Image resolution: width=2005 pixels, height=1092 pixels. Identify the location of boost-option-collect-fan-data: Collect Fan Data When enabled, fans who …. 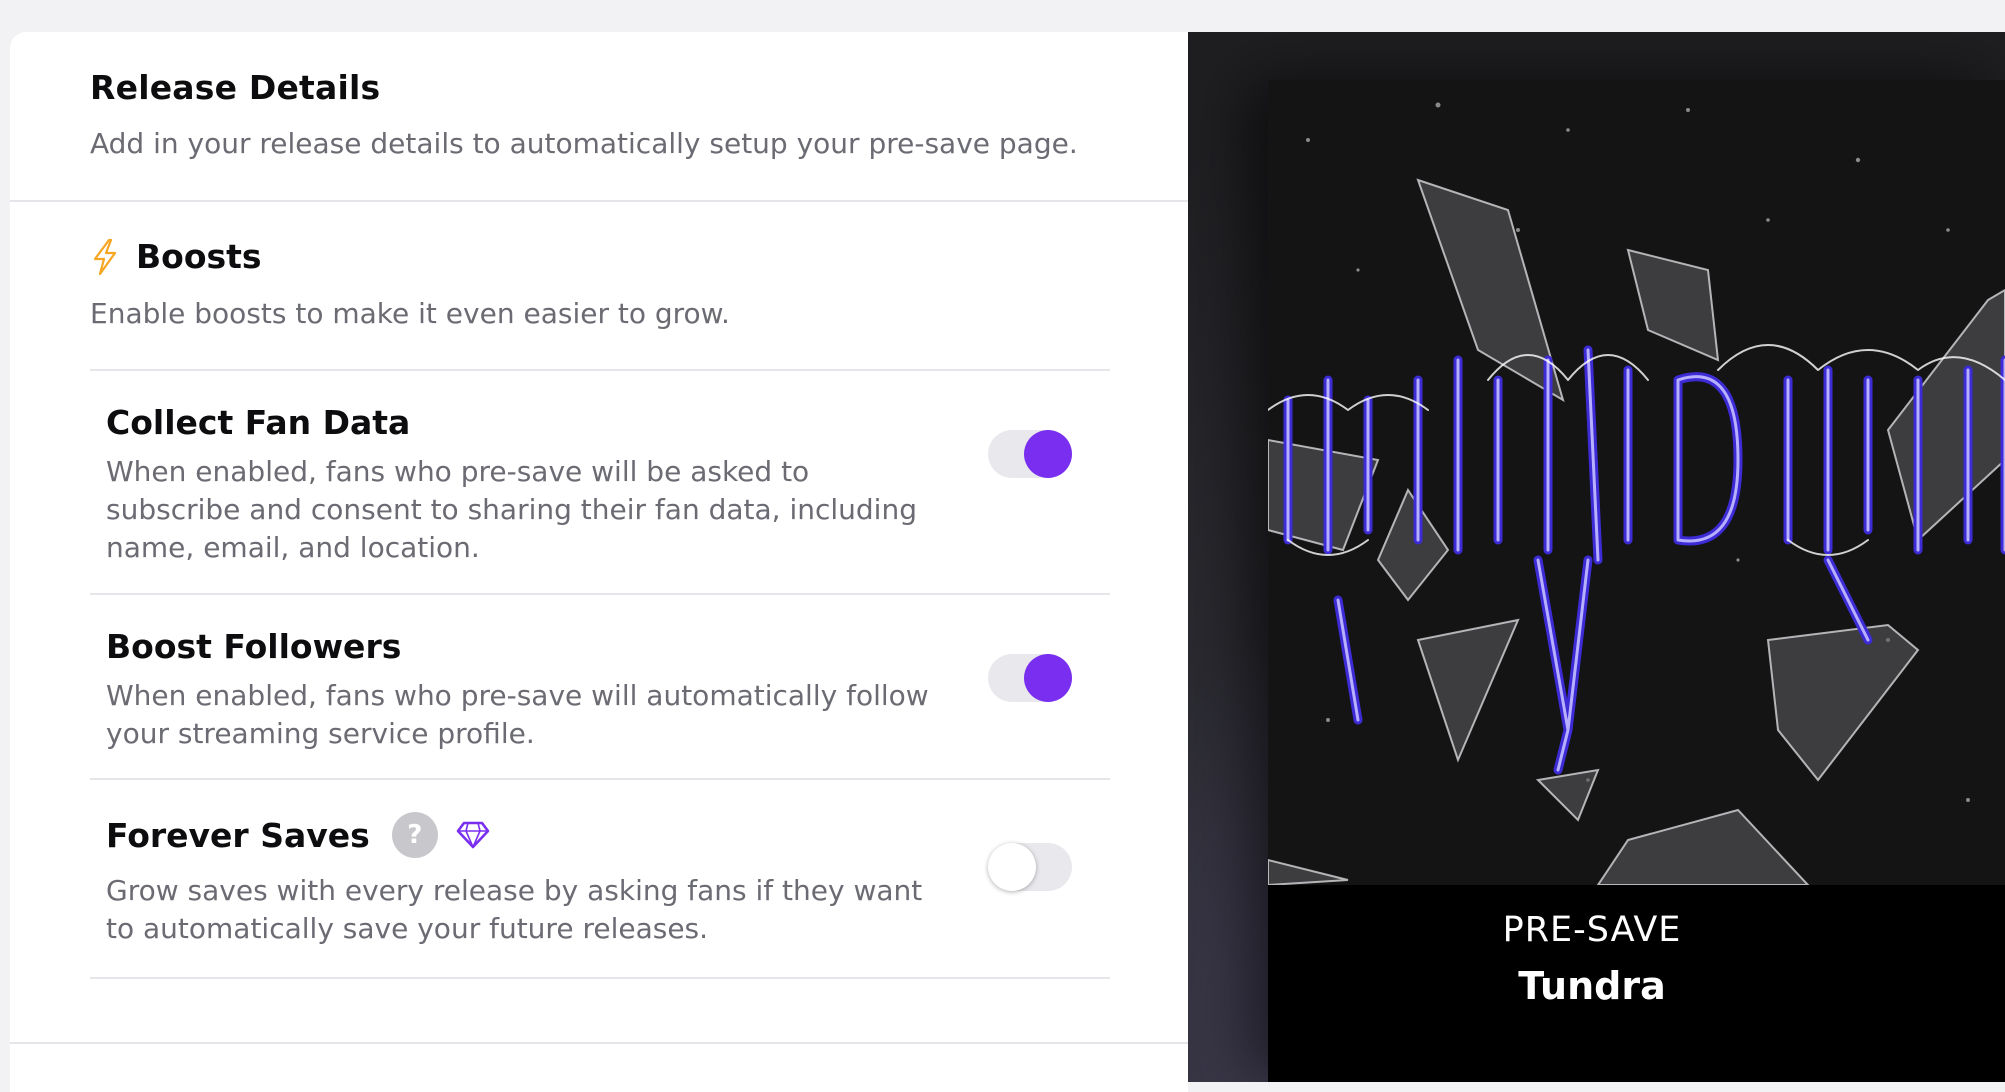
(600, 481).